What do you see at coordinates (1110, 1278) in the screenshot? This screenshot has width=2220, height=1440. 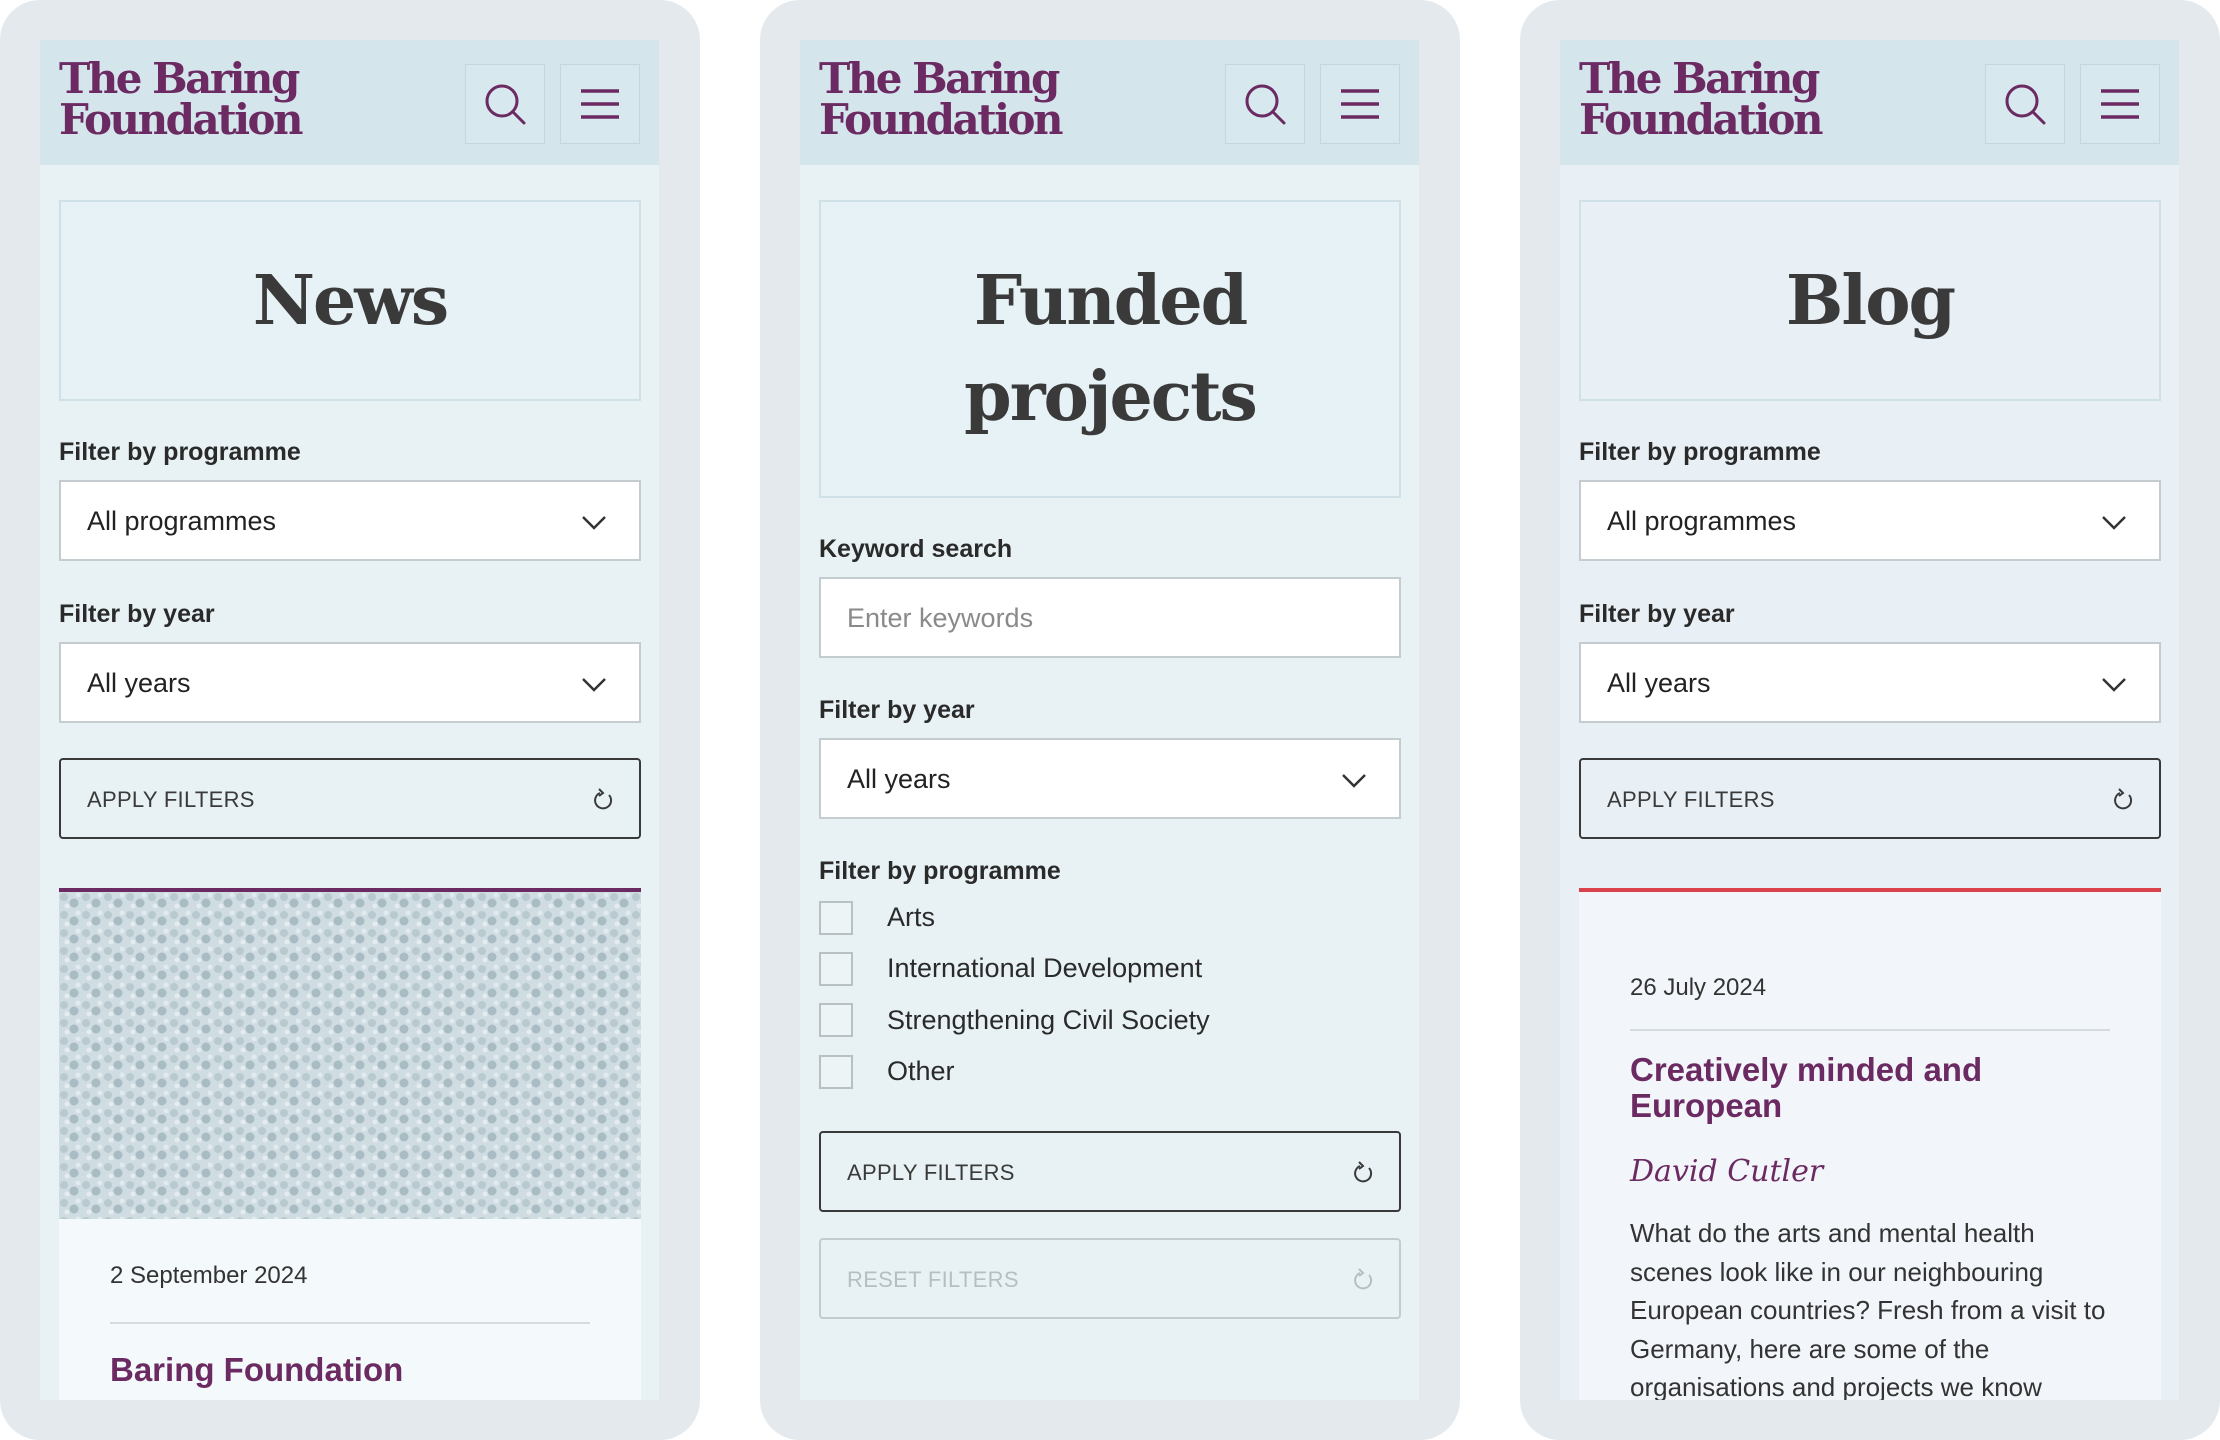 I see `reset-filters-button: RESET FILTERS` at bounding box center [1110, 1278].